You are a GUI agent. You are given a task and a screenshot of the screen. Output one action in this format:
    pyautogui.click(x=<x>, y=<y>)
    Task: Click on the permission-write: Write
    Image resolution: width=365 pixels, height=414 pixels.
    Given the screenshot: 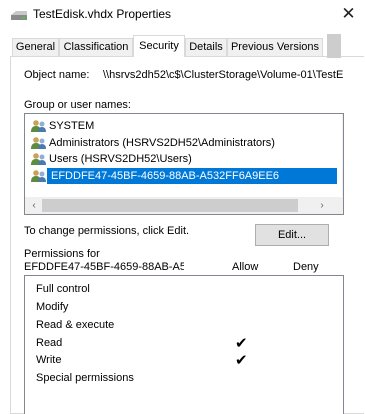 What is the action you would take?
    pyautogui.click(x=49, y=360)
    